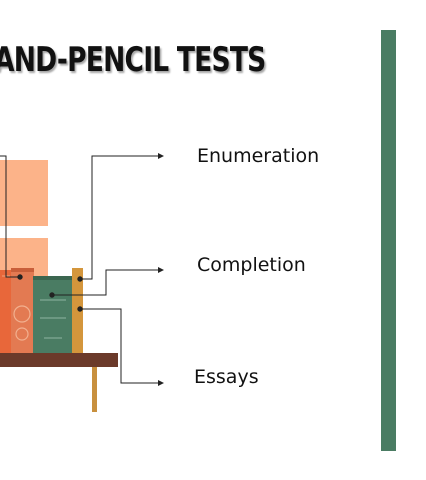  I want to click on book-salmon, so click(22, 311).